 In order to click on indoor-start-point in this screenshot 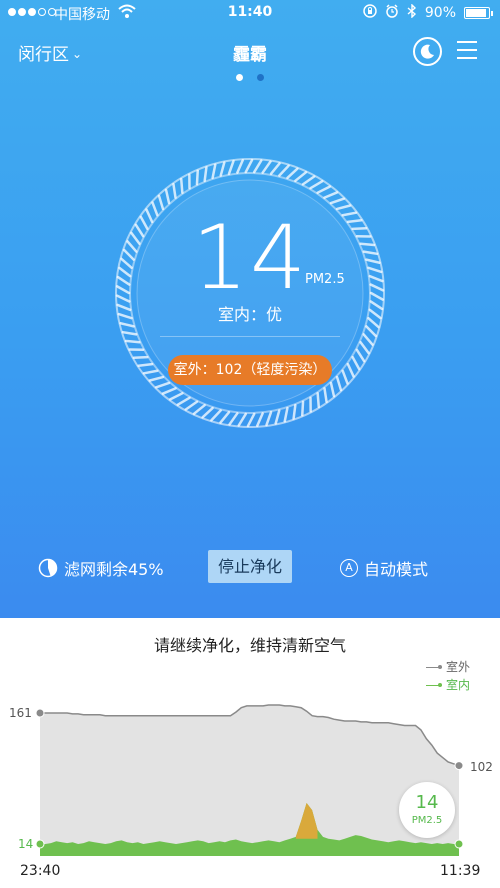, I will do `click(40, 844)`.